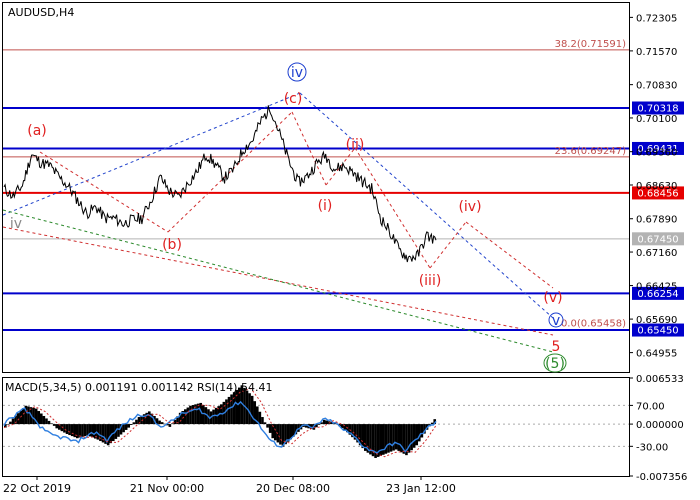  I want to click on indicator-axis-tick-label: 70.00, so click(650, 406).